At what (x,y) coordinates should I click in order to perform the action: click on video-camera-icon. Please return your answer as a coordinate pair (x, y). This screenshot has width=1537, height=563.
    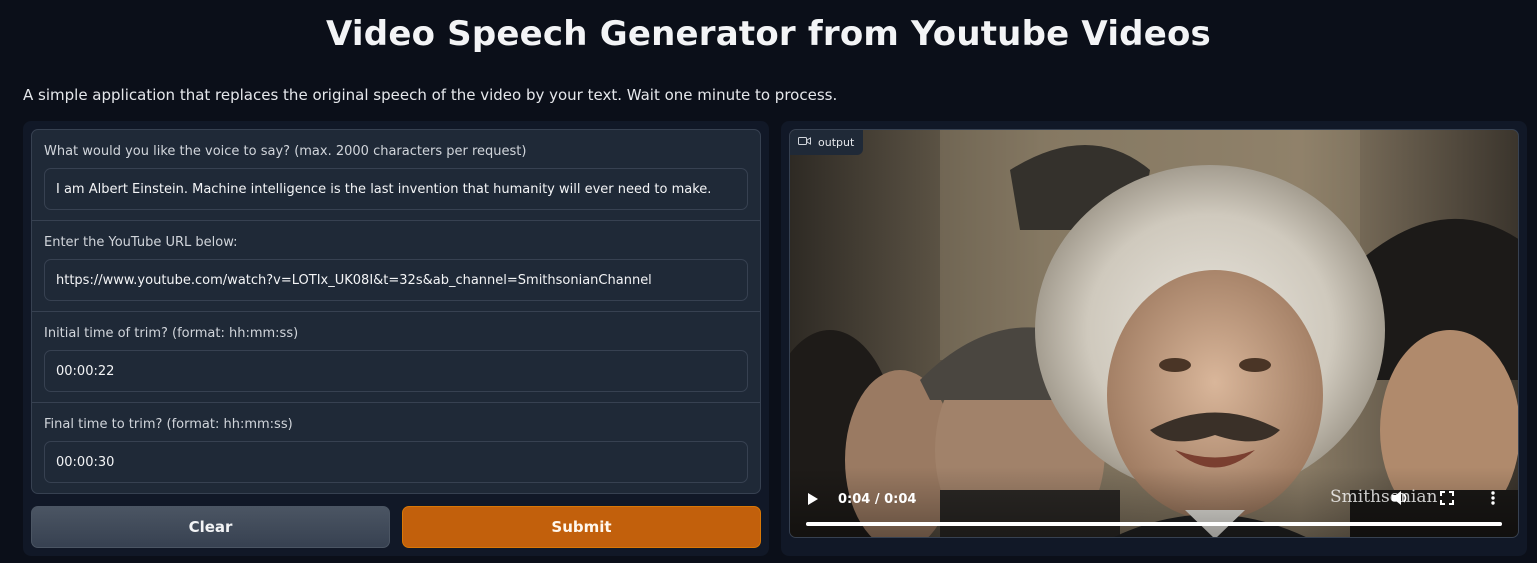
    Looking at the image, I should click on (804, 142).